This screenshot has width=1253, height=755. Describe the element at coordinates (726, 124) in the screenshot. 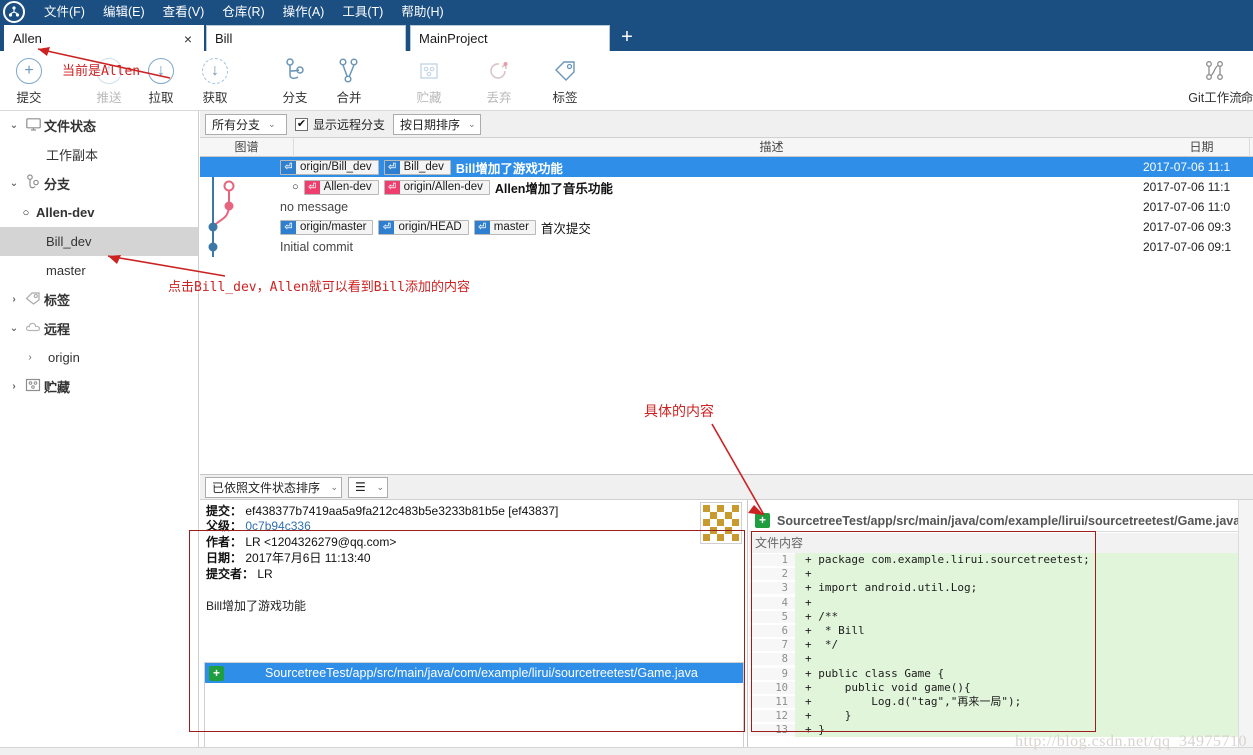

I see `commit-filter-bar: 所有分支 ⌄ ✔ 显示远程分支 按日期排序 ⌄` at that location.